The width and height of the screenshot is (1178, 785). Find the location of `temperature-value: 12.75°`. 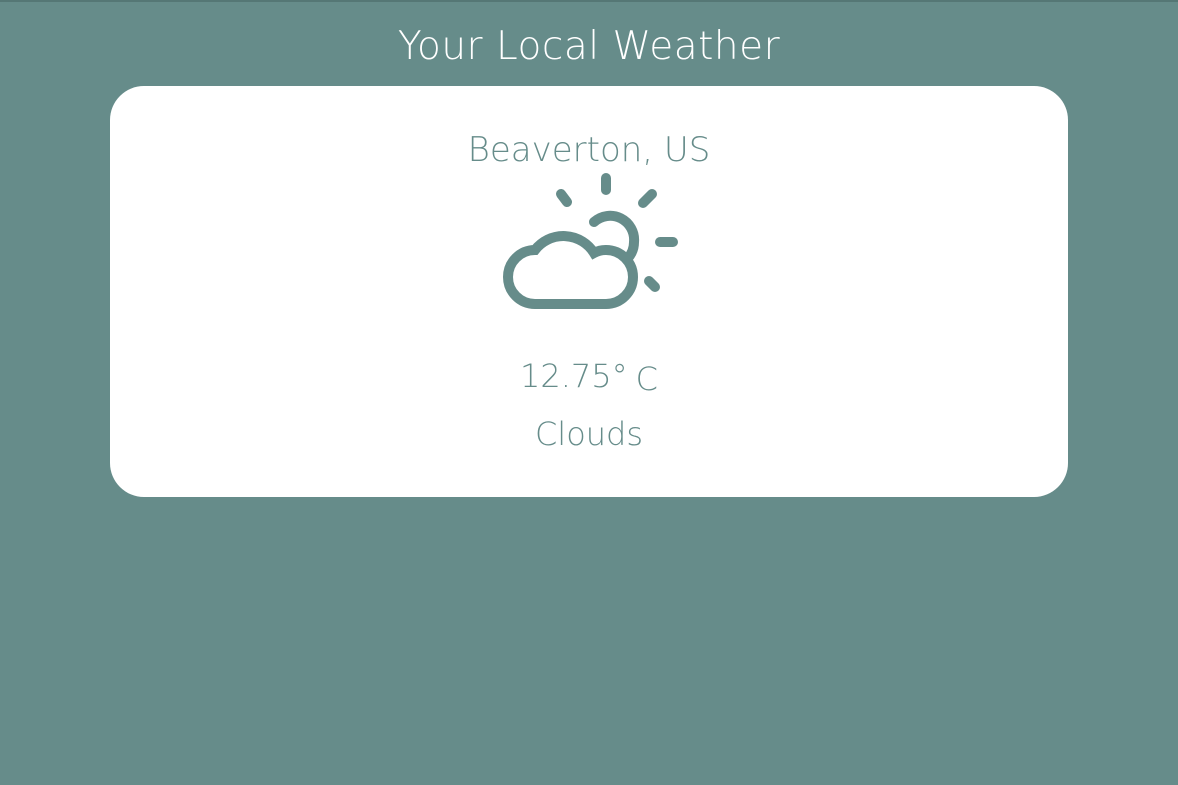

temperature-value: 12.75° is located at coordinates (574, 376).